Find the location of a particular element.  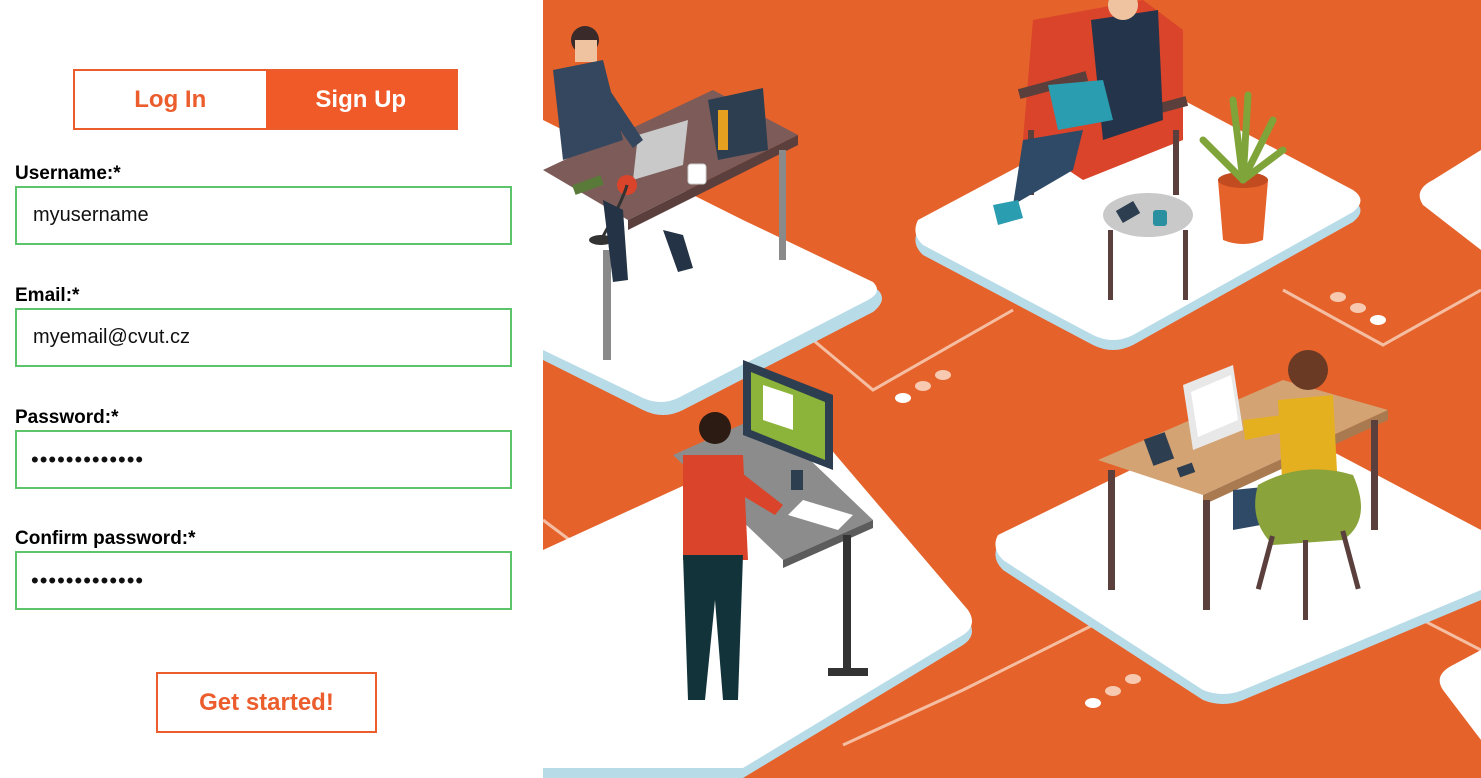

email-field: myemail@cvut.cz is located at coordinates (263, 337).